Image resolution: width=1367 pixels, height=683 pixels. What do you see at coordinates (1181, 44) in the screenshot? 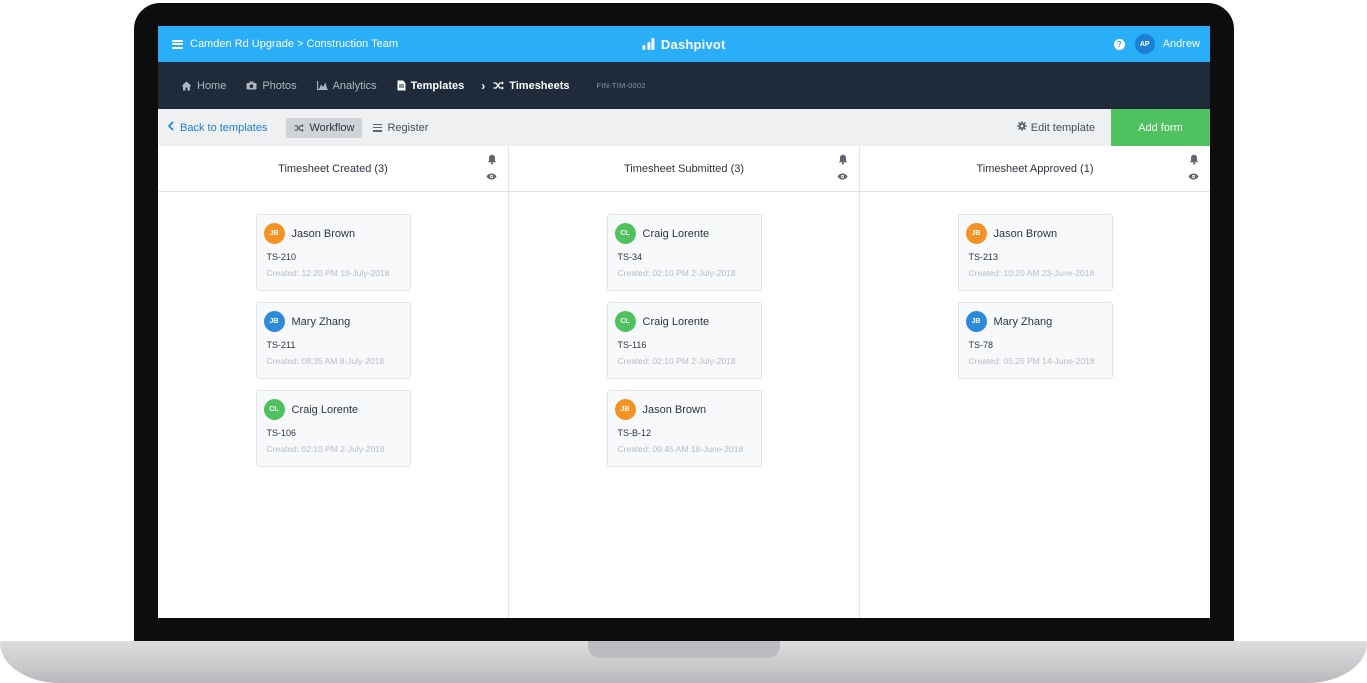
I see `user-name: Andrew` at bounding box center [1181, 44].